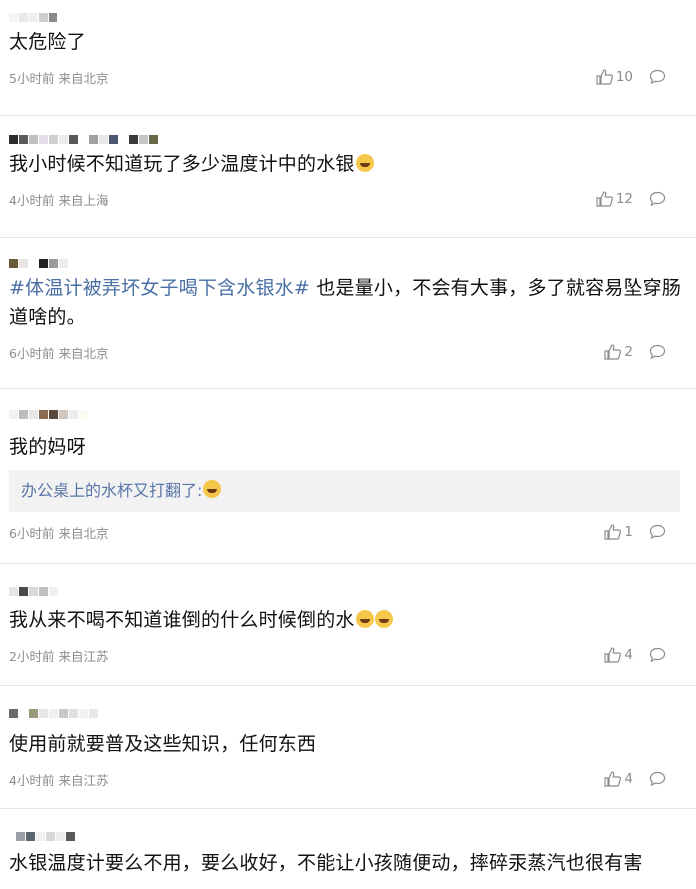 This screenshot has width=696, height=889. What do you see at coordinates (163, 744) in the screenshot?
I see `comment-text: 使用前就要普及这些知识，任何东西` at bounding box center [163, 744].